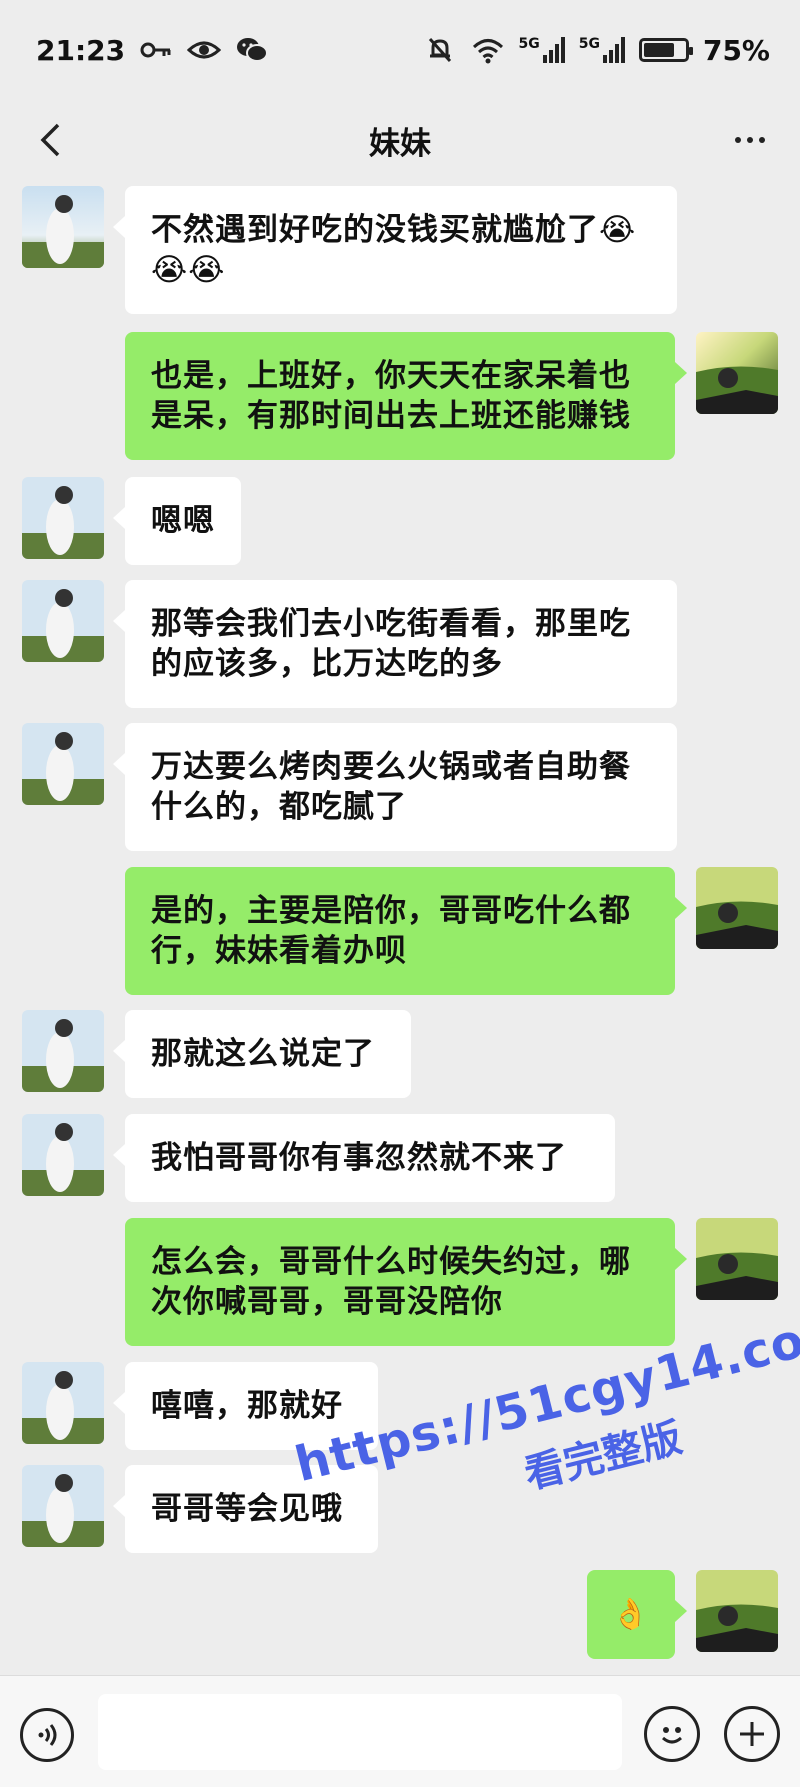 The width and height of the screenshot is (800, 1787). I want to click on chat-header: 妹妹, so click(400, 140).